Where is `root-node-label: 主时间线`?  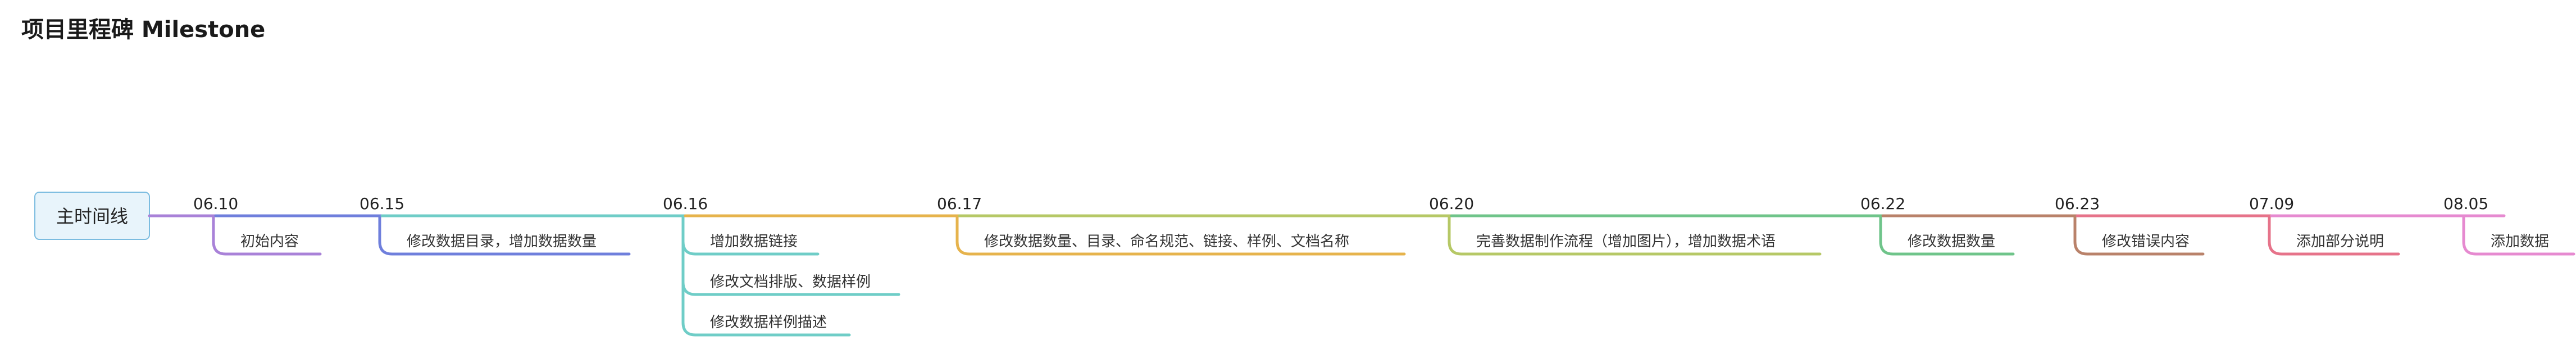
root-node-label: 主时间线 is located at coordinates (92, 216).